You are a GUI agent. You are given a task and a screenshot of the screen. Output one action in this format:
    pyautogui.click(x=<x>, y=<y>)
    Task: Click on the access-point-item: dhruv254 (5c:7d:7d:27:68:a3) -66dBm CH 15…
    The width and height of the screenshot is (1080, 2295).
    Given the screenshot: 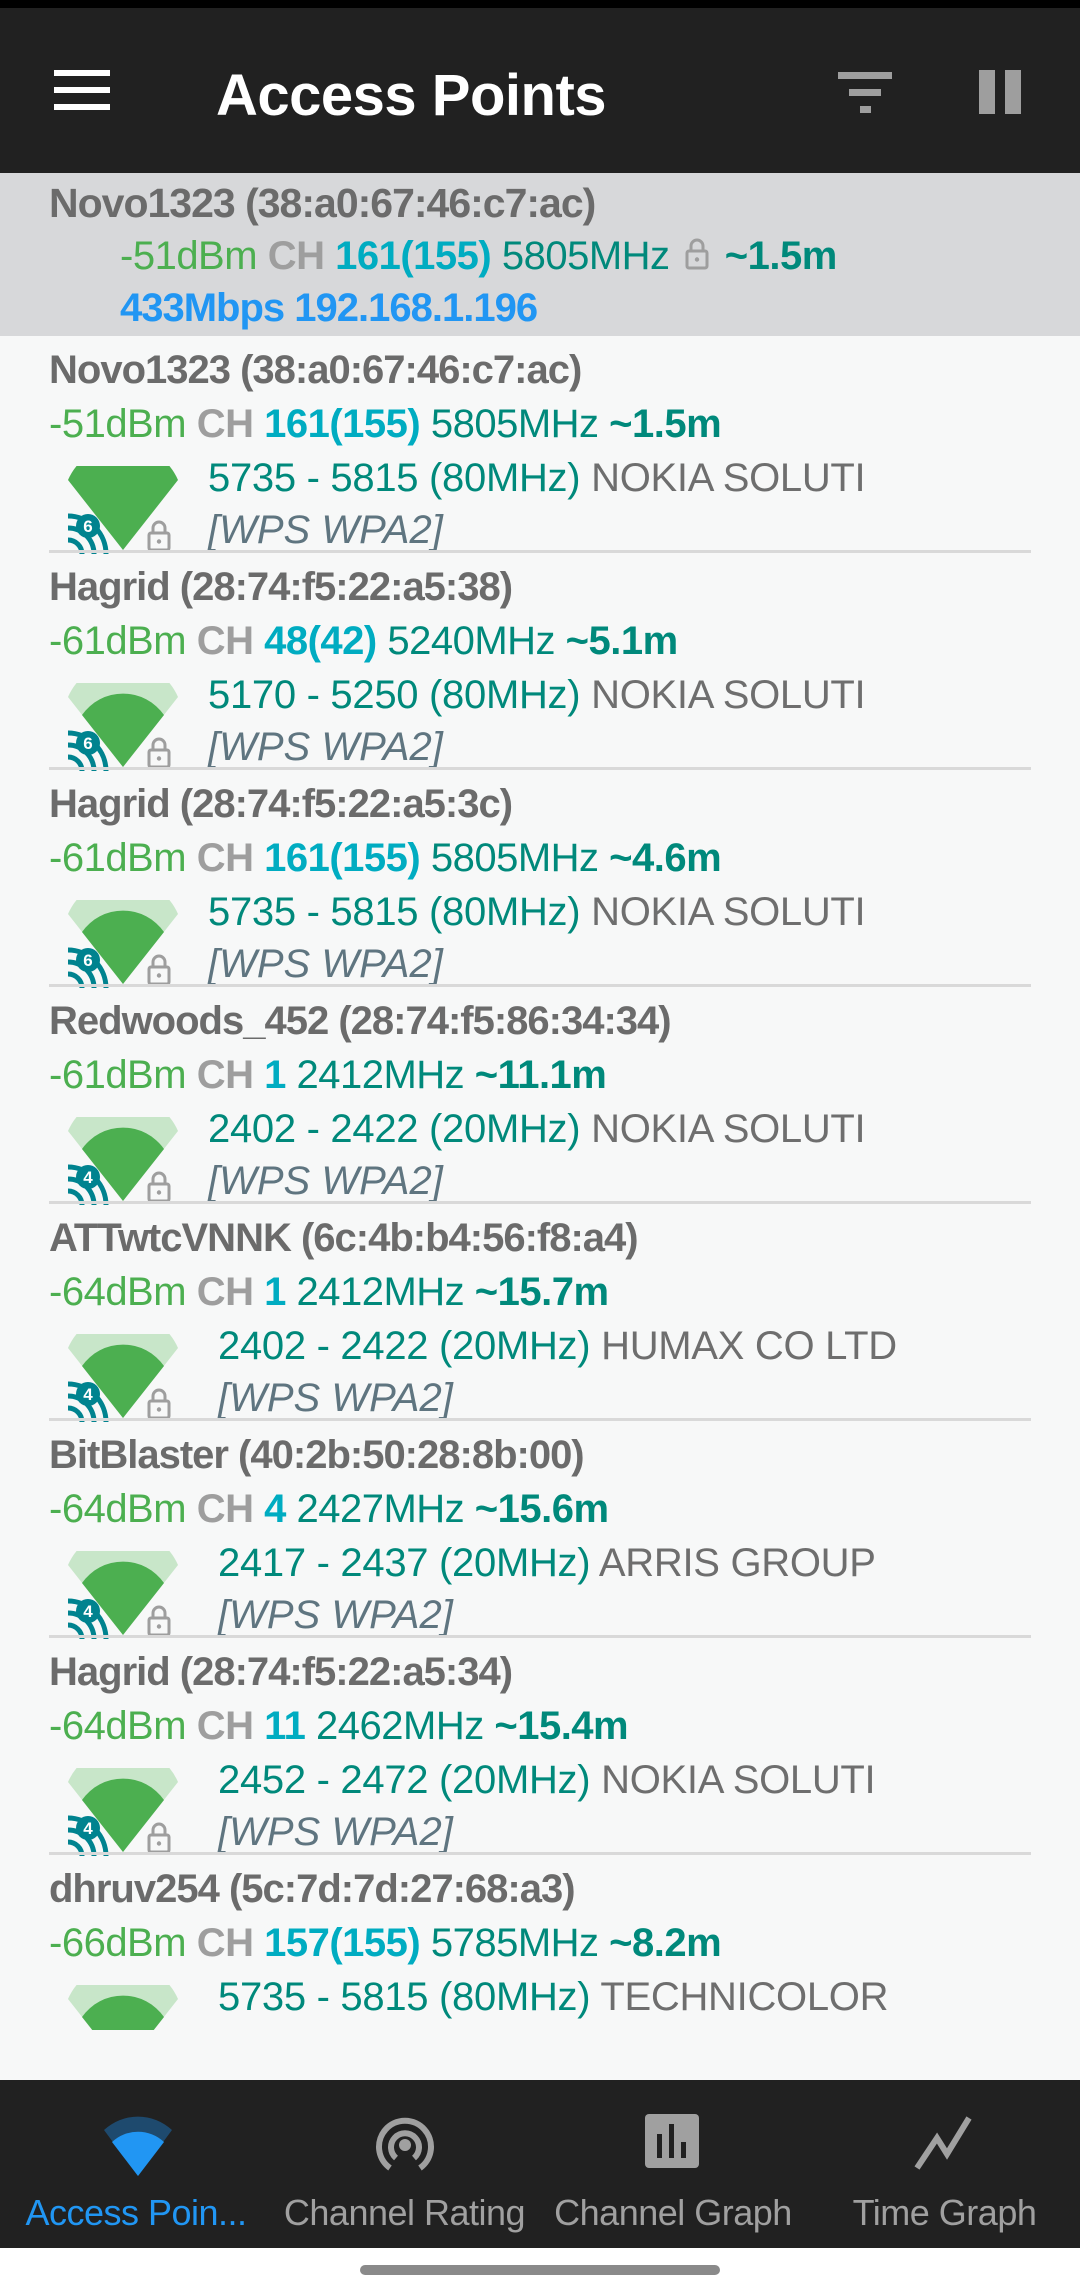 What is the action you would take?
    pyautogui.click(x=540, y=1942)
    